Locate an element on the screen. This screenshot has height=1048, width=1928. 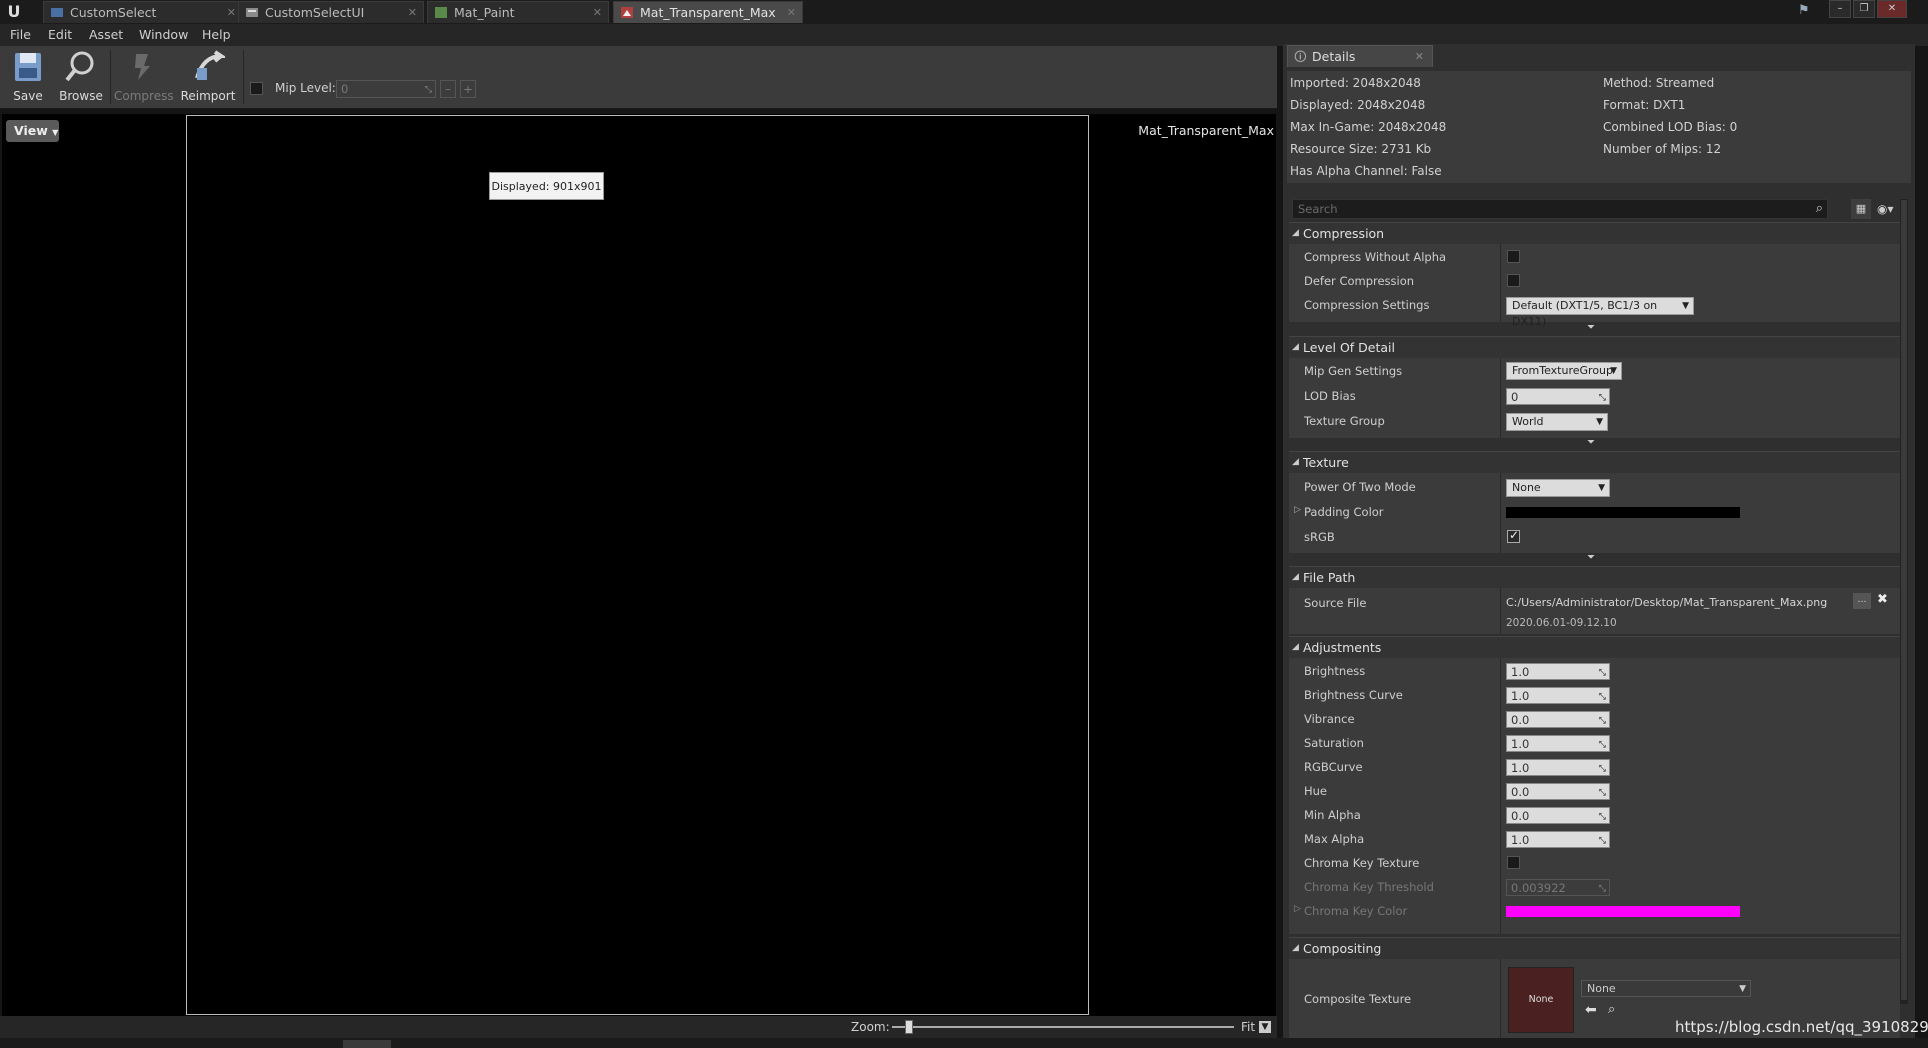
saturation-input: 1.0 ⤡ is located at coordinates (1558, 743).